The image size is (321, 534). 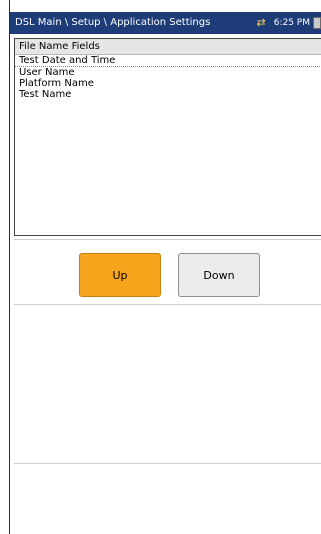 What do you see at coordinates (113, 22) in the screenshot?
I see `breadcrumb: DSL Main \ Setup \ Application Settings` at bounding box center [113, 22].